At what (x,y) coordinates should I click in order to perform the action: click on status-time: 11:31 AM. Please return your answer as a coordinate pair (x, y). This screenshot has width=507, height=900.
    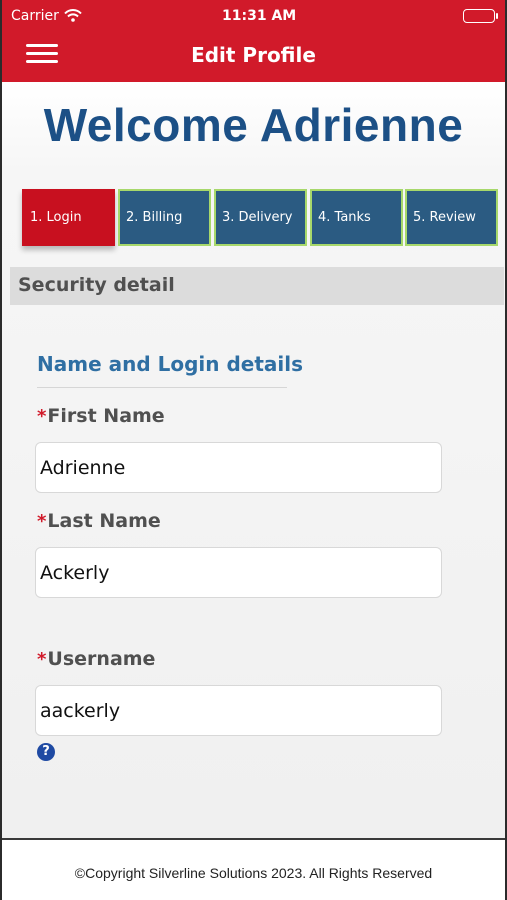
    Looking at the image, I should click on (259, 16).